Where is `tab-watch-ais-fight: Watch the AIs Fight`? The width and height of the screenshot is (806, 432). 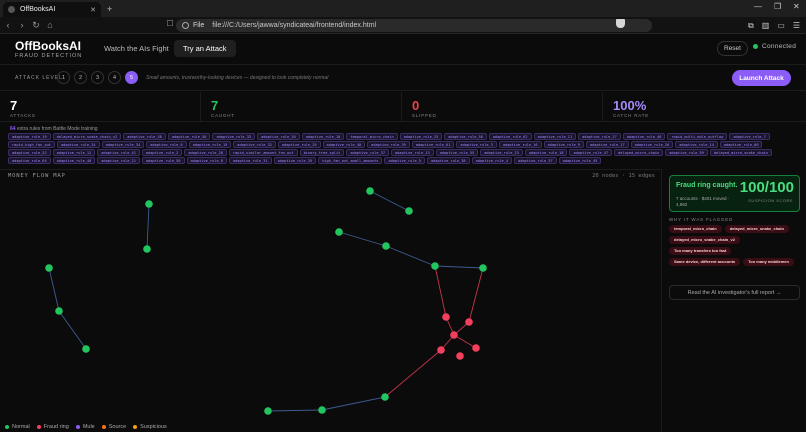
tab-watch-ais-fight: Watch the AIs Fight is located at coordinates (136, 48).